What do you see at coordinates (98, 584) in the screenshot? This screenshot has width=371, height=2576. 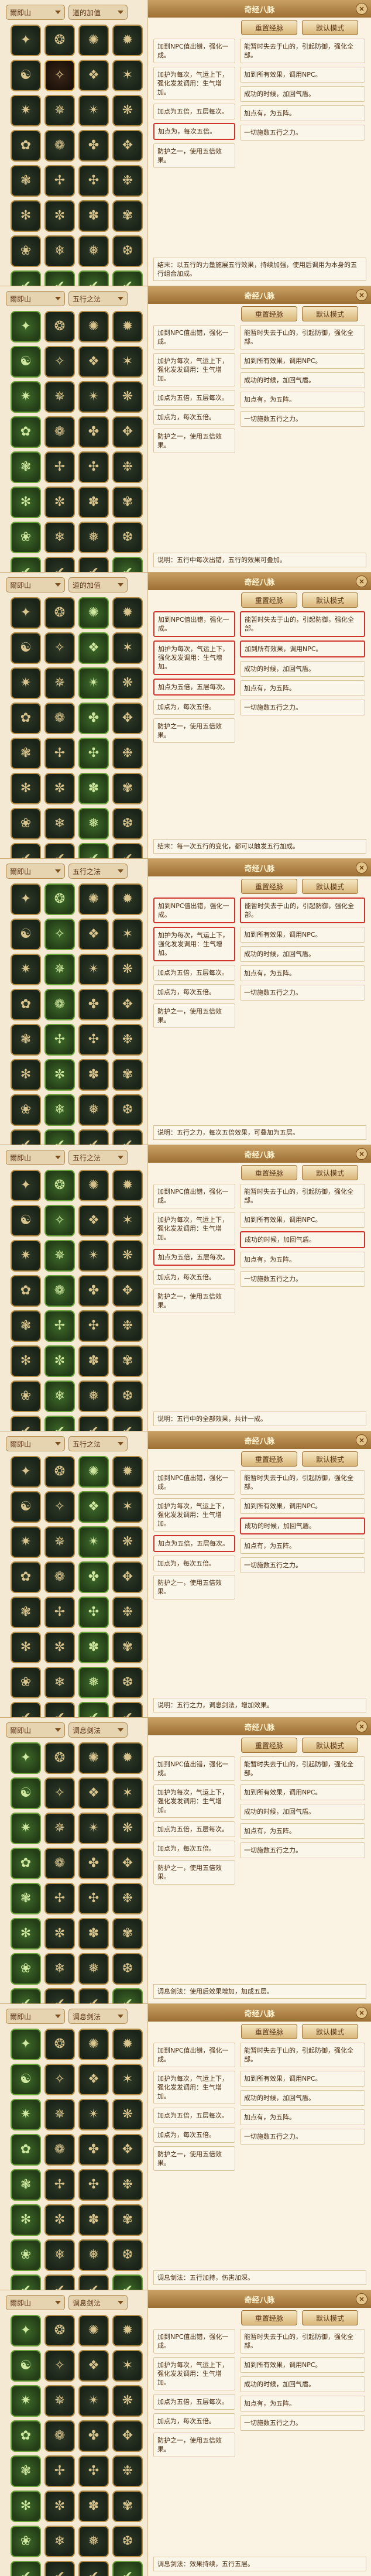 I see `route-dropdown: 道的加值` at bounding box center [98, 584].